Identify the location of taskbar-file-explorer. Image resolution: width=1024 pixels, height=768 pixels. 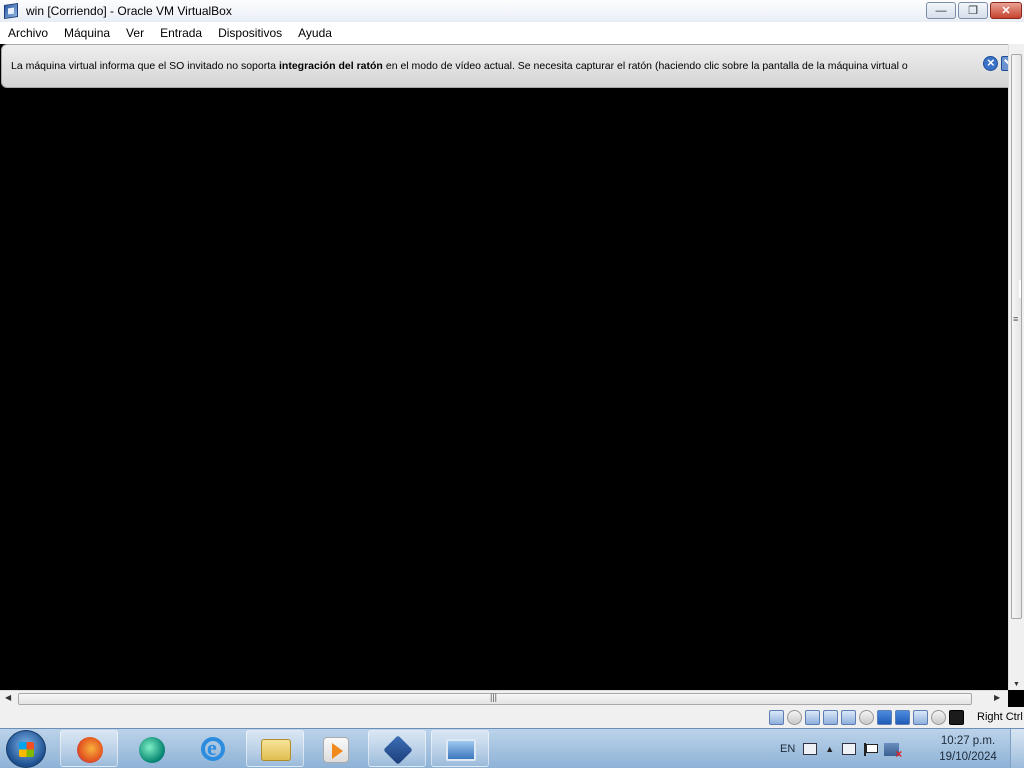
(275, 748).